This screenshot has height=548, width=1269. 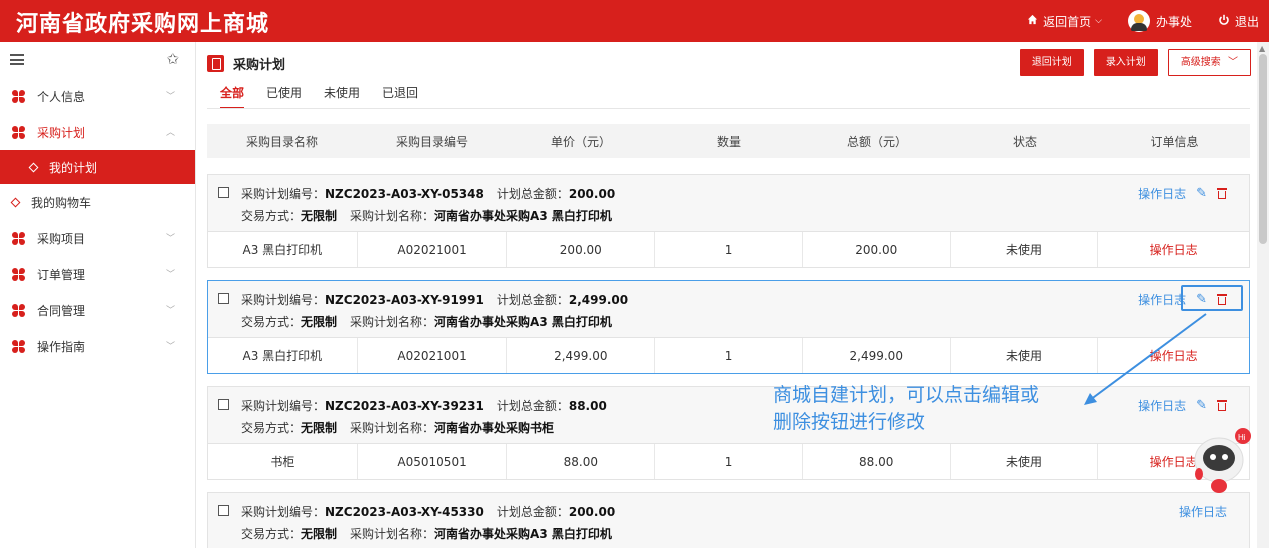 What do you see at coordinates (1220, 459) in the screenshot?
I see `assistant-robot-icon: Hi` at bounding box center [1220, 459].